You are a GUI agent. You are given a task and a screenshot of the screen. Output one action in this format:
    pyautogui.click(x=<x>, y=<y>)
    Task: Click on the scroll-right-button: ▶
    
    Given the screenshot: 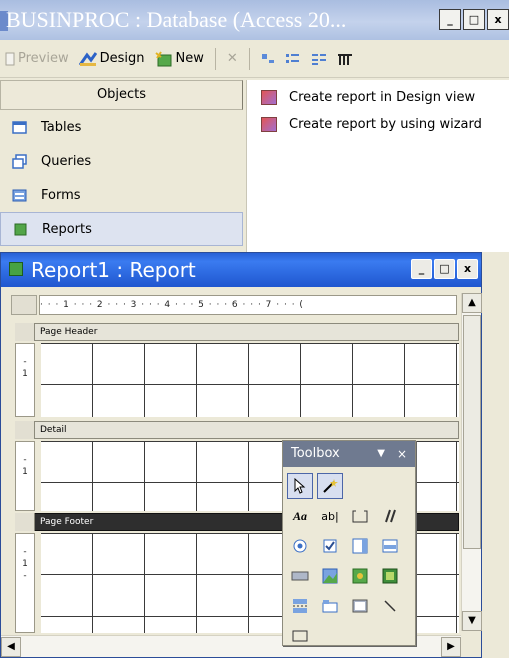 What is the action you would take?
    pyautogui.click(x=451, y=647)
    